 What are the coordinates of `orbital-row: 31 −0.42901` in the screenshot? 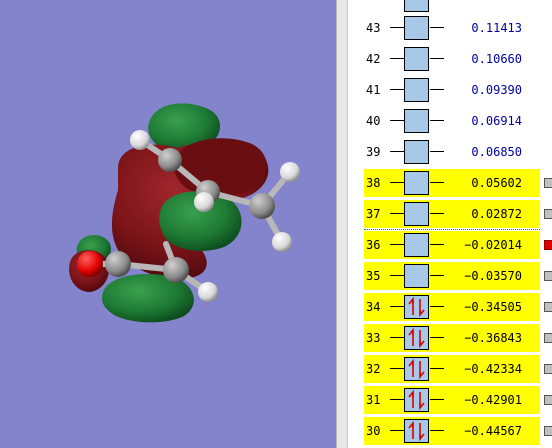 It's located at (458, 400).